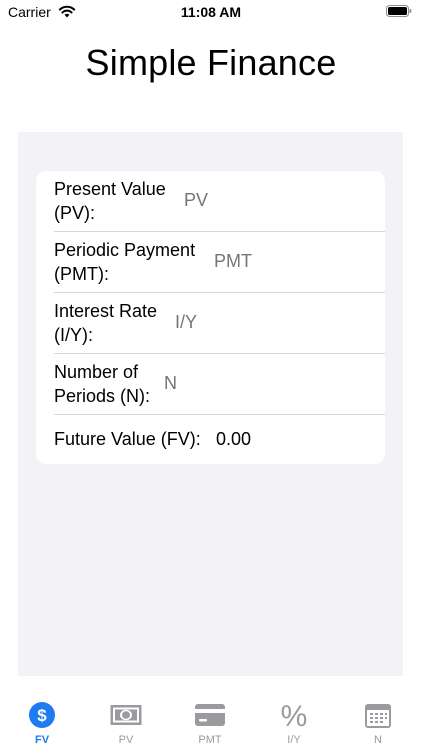  Describe the element at coordinates (210, 715) in the screenshot. I see `credit-card-icon` at that location.